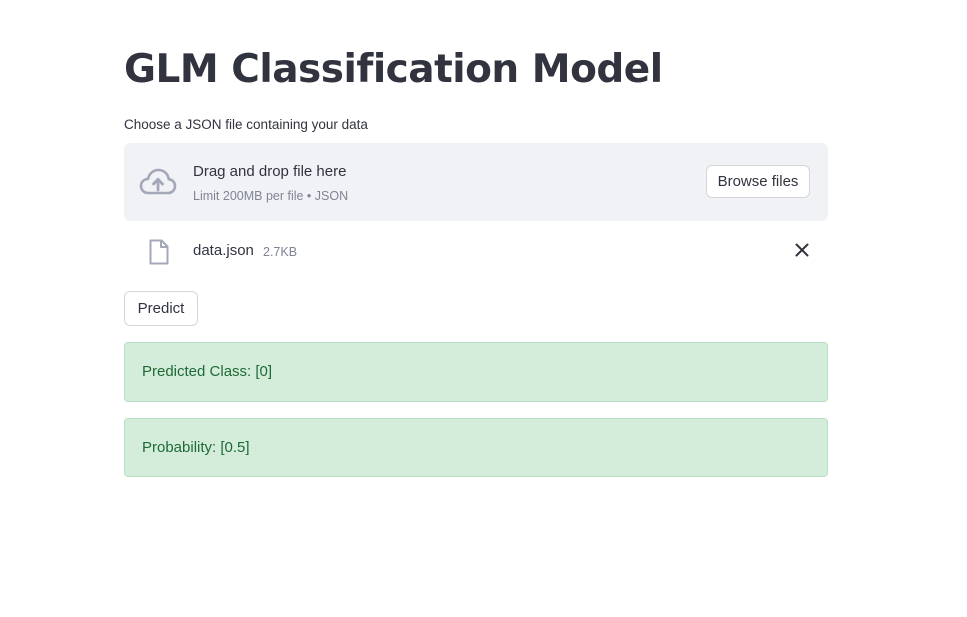 This screenshot has height=617, width=967. I want to click on predicted-class-alert: Predicted Class: [0], so click(476, 372).